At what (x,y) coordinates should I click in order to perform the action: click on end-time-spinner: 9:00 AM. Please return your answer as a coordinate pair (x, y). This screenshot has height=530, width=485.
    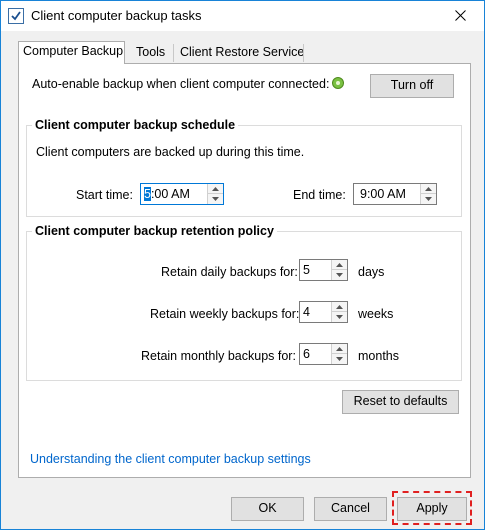
    Looking at the image, I should click on (395, 194).